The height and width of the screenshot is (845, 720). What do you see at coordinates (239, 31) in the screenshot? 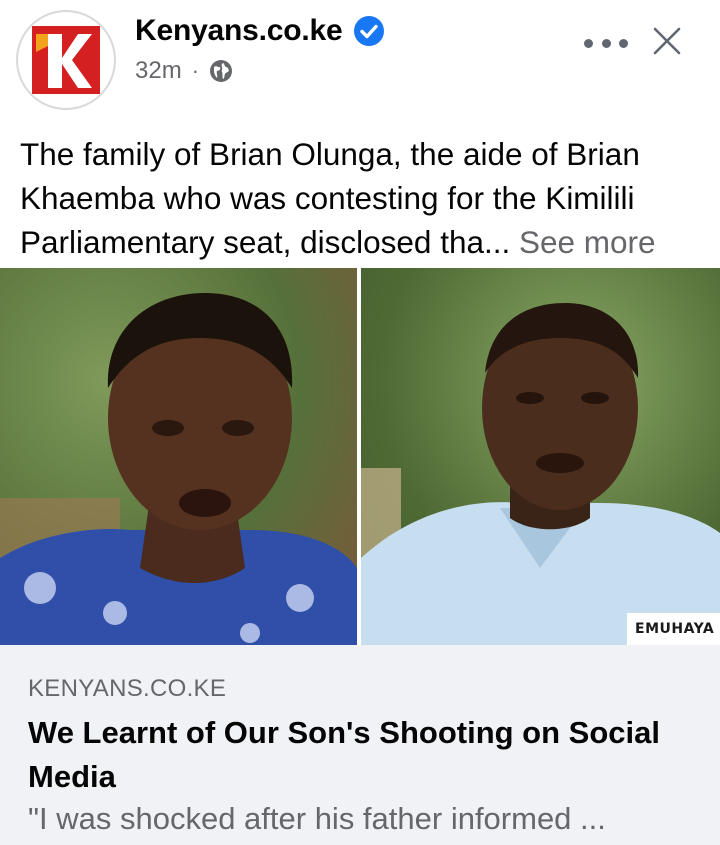
I see `page-name-text: Kenyans.co.ke` at bounding box center [239, 31].